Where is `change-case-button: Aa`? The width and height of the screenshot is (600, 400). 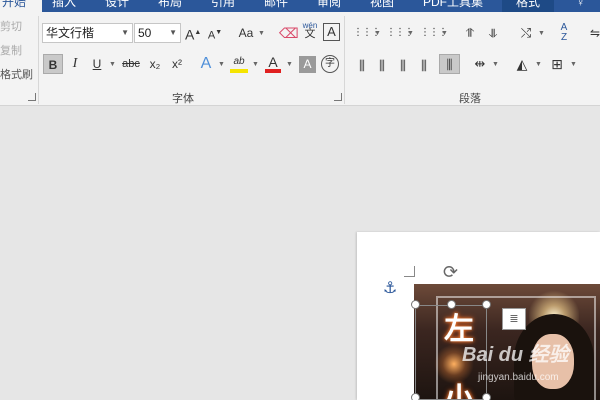 change-case-button: Aa is located at coordinates (246, 33).